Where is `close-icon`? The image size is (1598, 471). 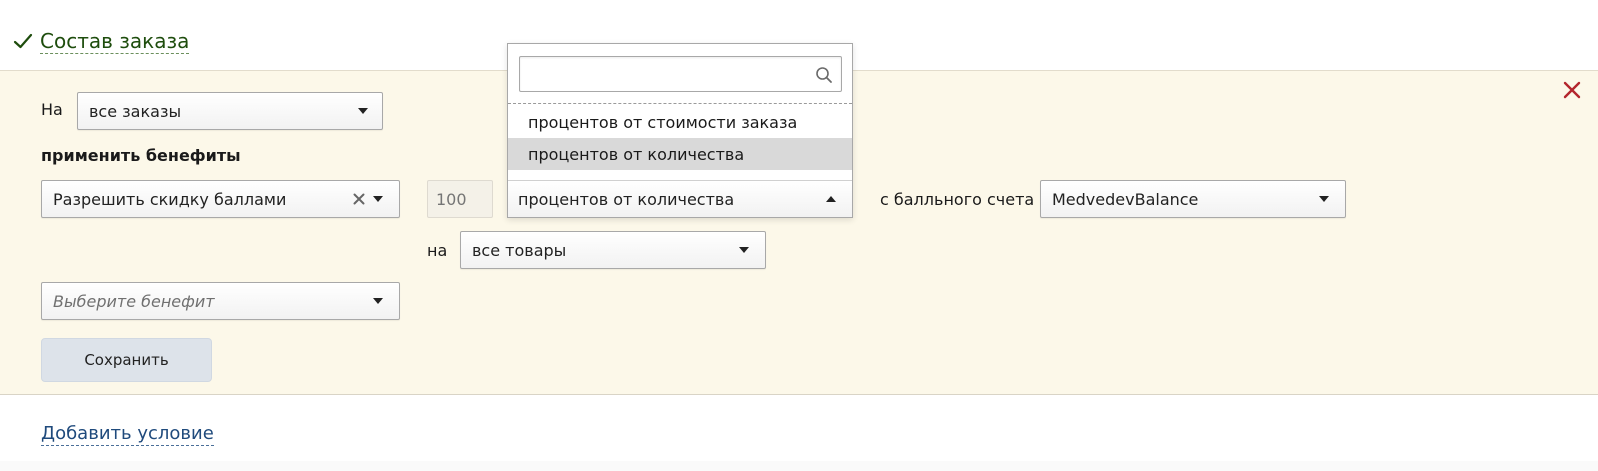
close-icon is located at coordinates (1572, 90).